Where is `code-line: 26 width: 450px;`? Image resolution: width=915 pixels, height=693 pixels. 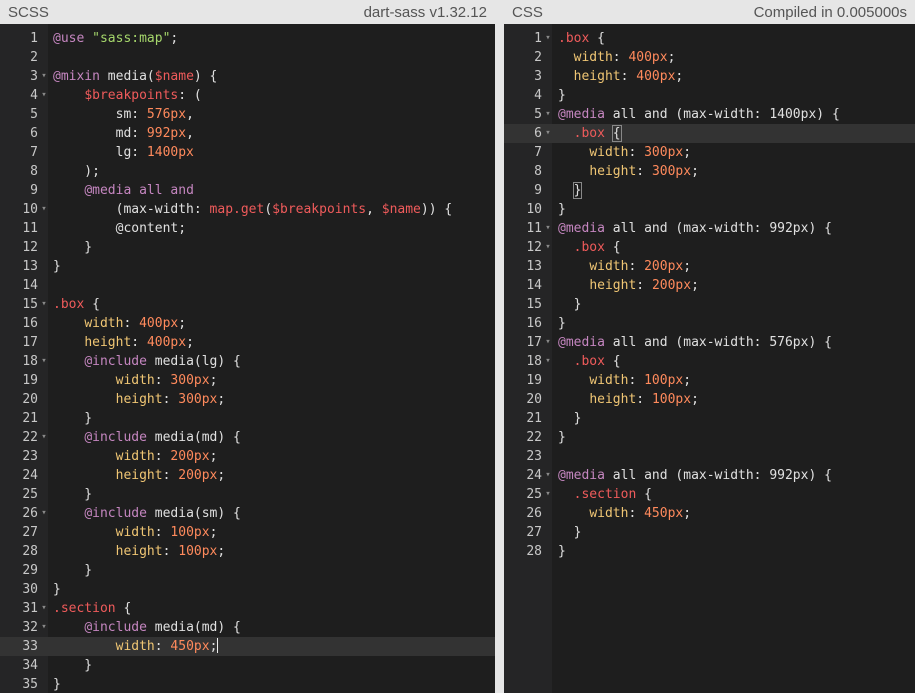 code-line: 26 width: 450px; is located at coordinates (709, 513).